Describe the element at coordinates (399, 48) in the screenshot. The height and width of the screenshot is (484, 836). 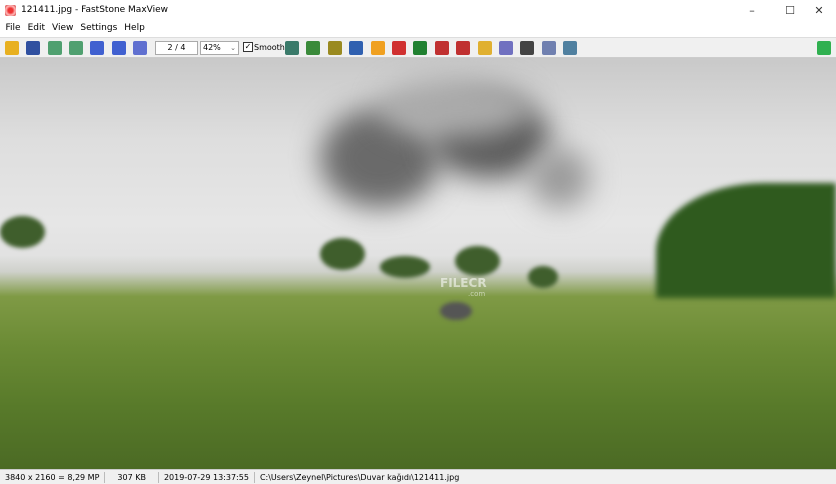
I see `effects-icon` at that location.